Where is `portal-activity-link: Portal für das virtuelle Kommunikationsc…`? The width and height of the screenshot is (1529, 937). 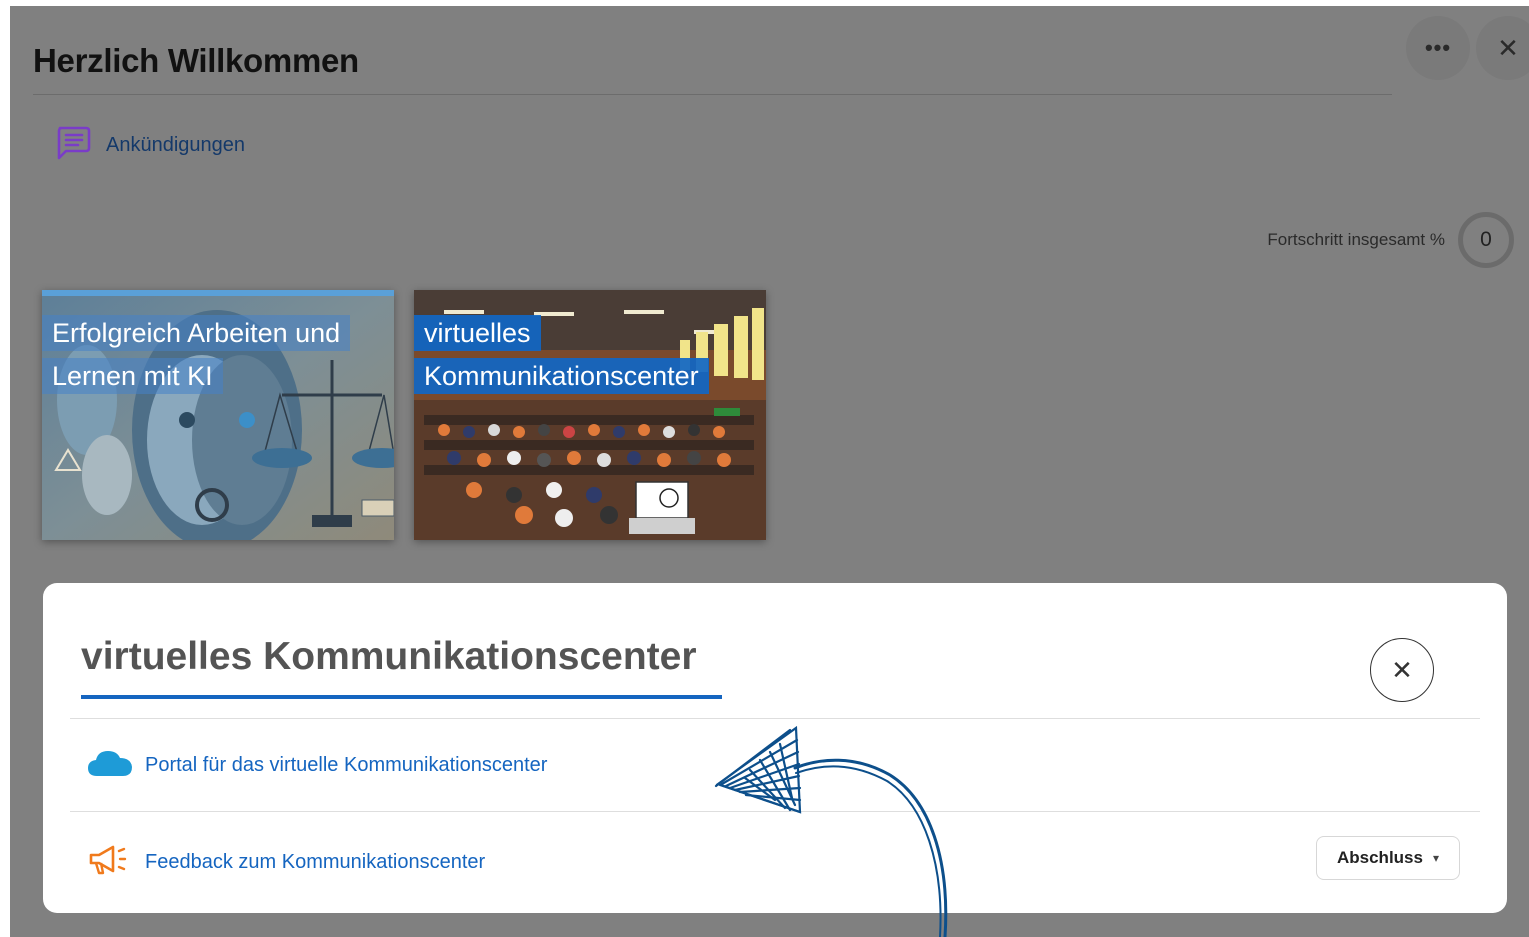
portal-activity-link: Portal für das virtuelle Kommunikationsc… is located at coordinates (317, 765).